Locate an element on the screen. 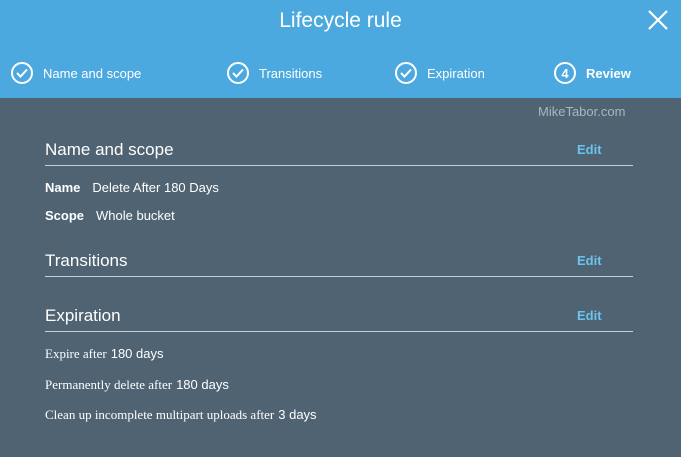 The image size is (681, 457). step-label: Name and scope is located at coordinates (92, 73).